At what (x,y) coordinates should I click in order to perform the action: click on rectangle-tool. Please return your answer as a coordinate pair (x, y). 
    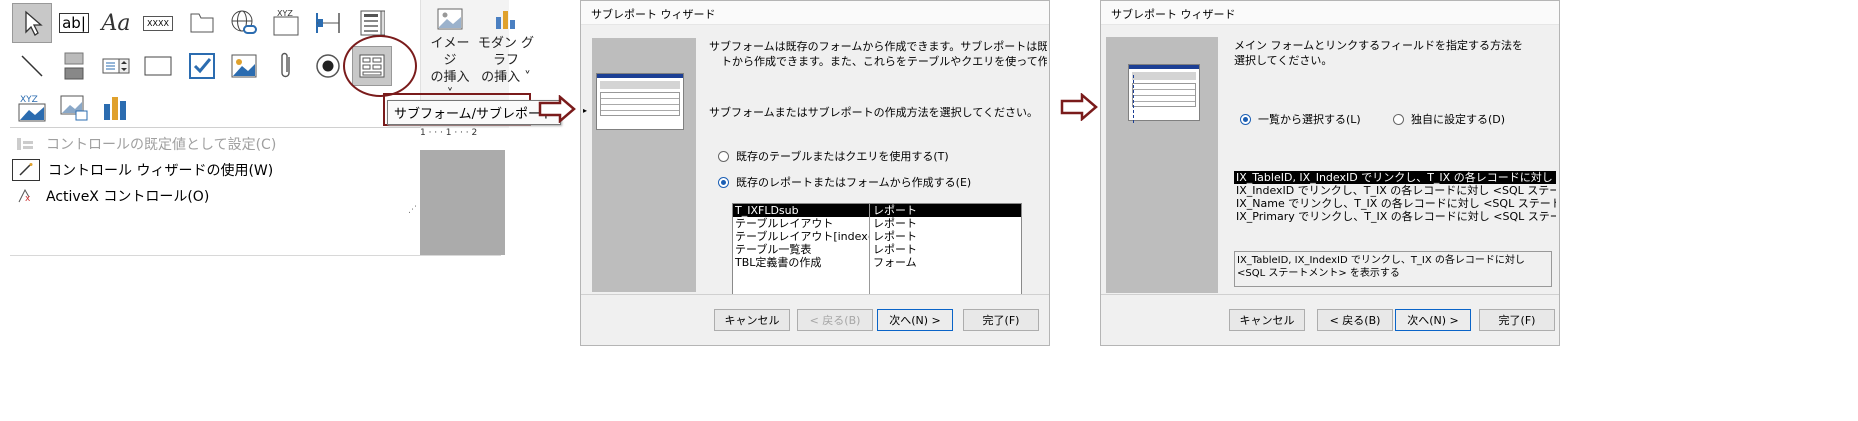
    Looking at the image, I should click on (158, 66).